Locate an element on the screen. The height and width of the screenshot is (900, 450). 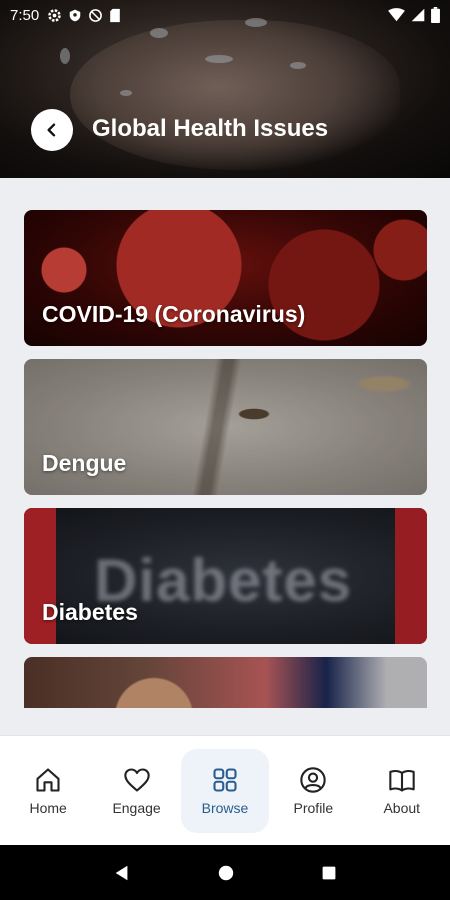
nav-profile: Profile is located at coordinates (313, 791).